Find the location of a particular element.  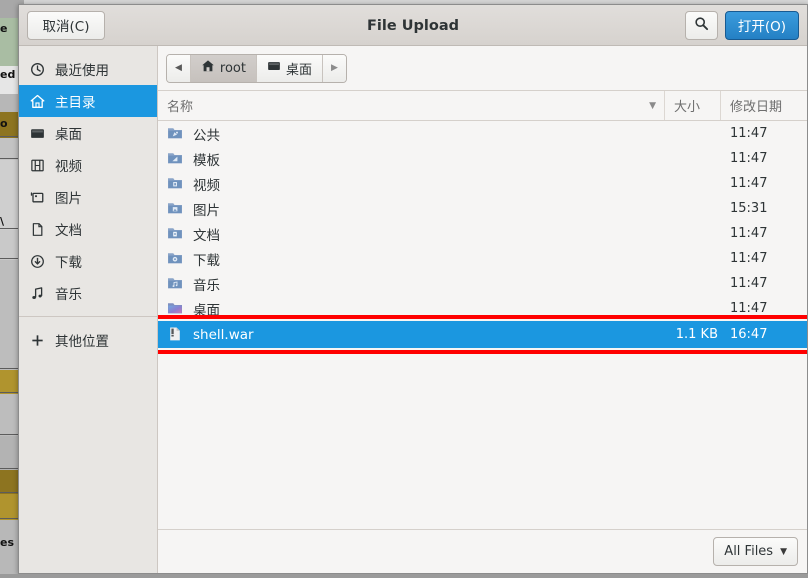

sidebar-item-label: 最近使用 is located at coordinates (82, 71).